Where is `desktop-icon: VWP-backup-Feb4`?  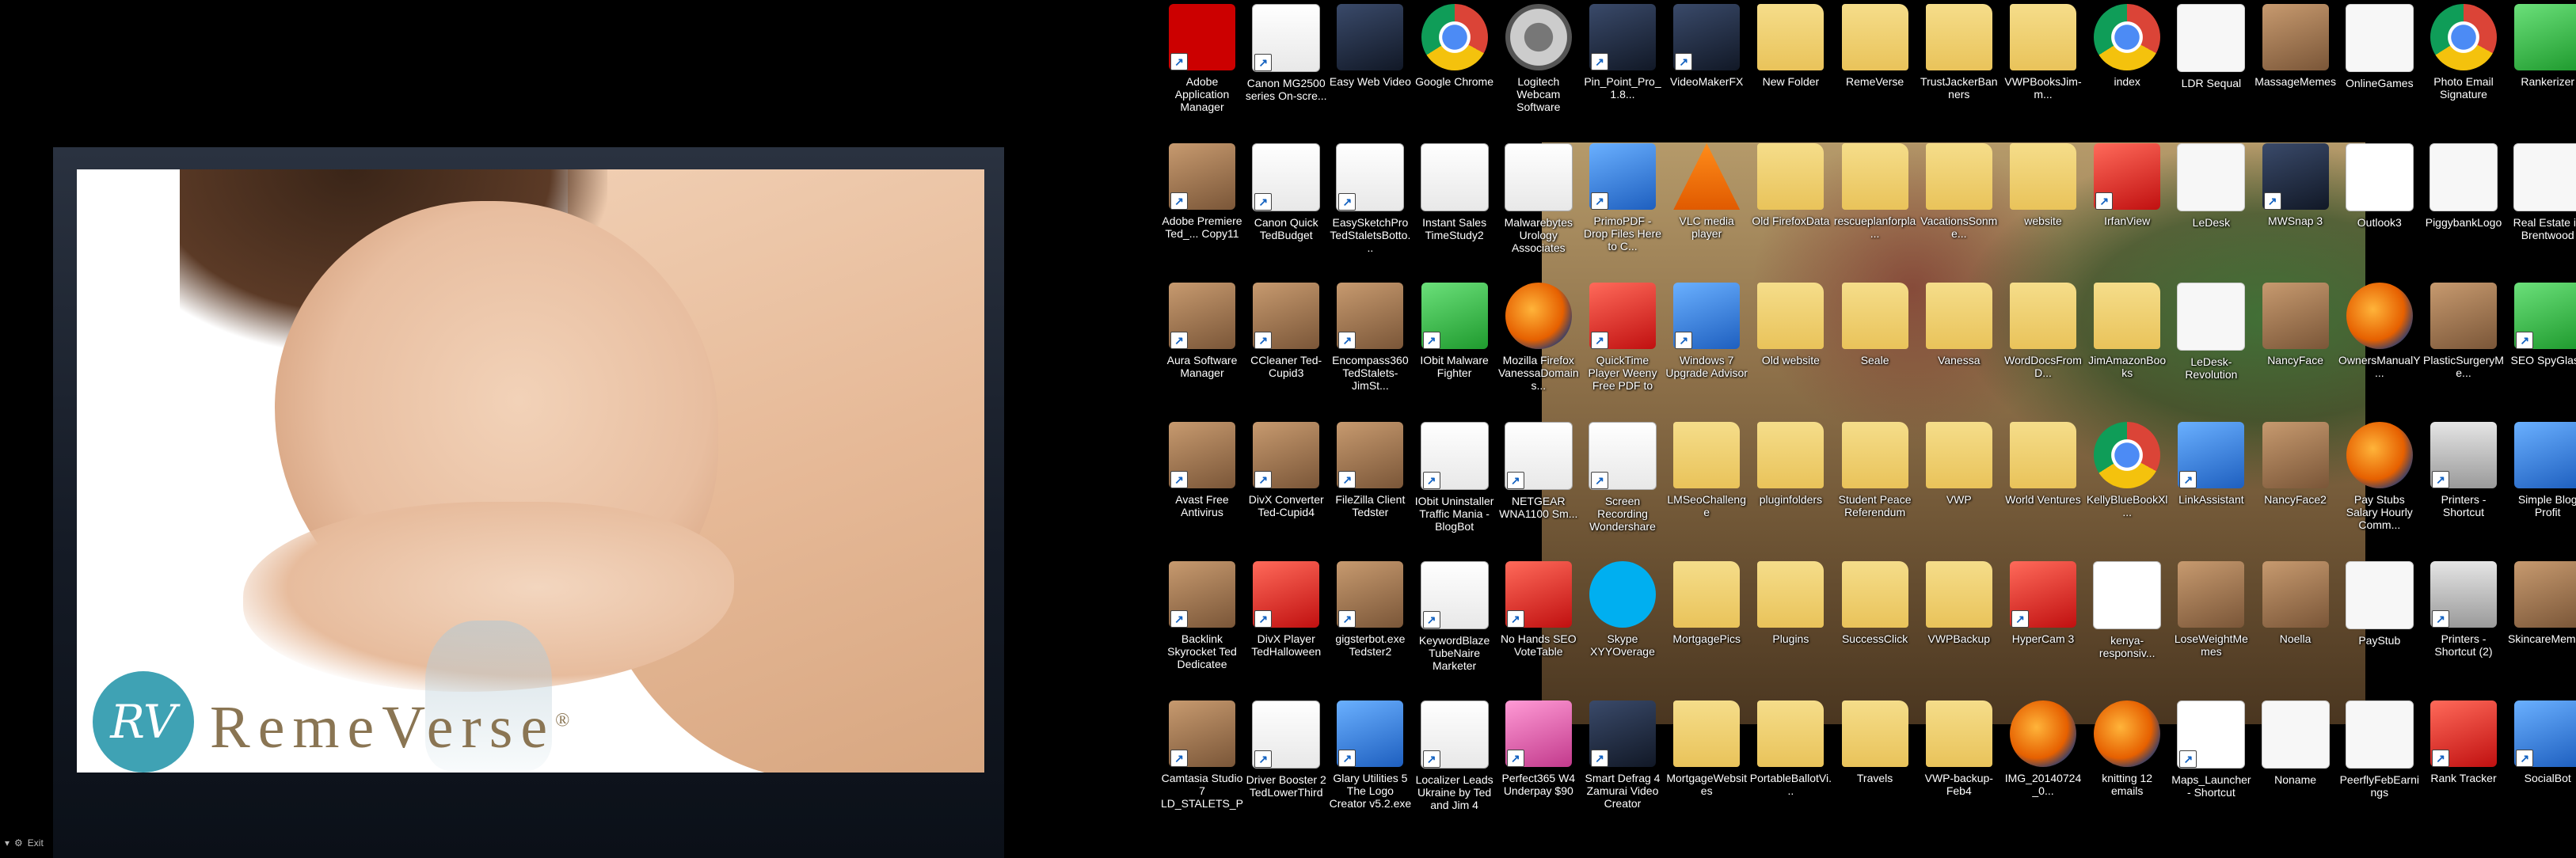 desktop-icon: VWP-backup-Feb4 is located at coordinates (1959, 762).